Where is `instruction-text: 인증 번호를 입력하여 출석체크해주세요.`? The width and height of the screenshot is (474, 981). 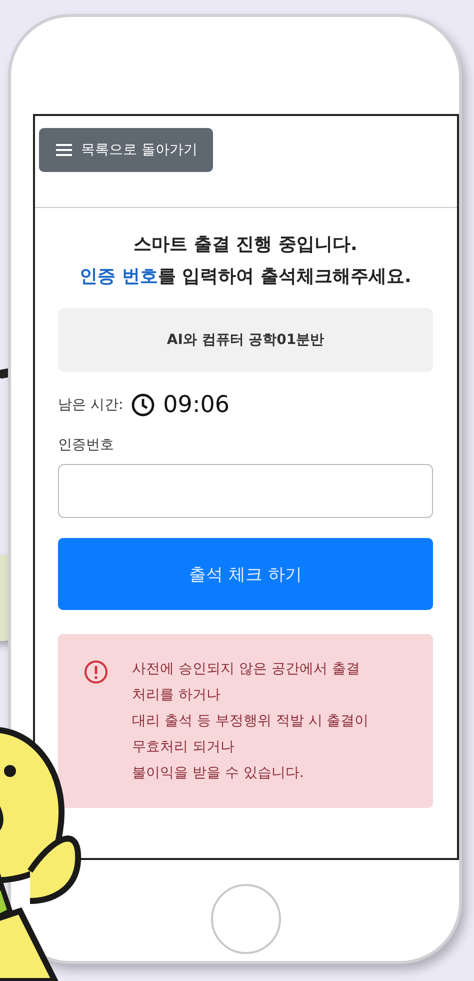
instruction-text: 인증 번호를 입력하여 출석체크해주세요. is located at coordinates (246, 276).